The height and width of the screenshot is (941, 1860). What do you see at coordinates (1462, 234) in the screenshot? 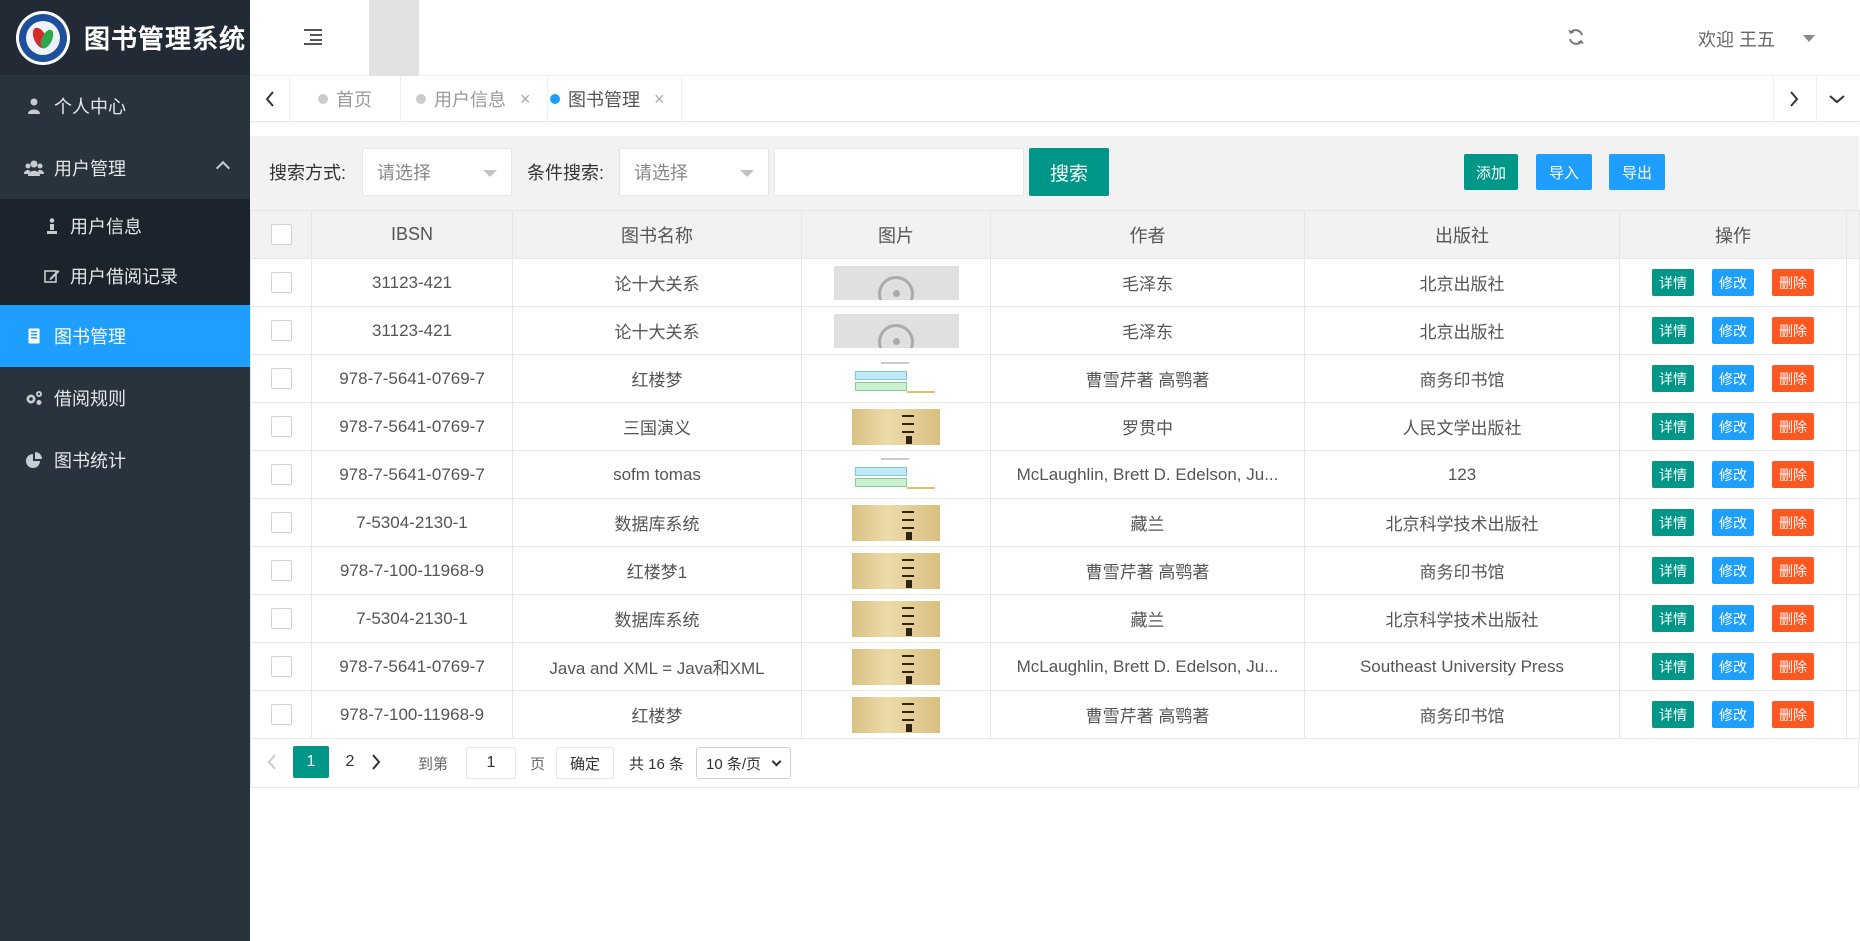
I see `column-header-publisher: 出版社` at bounding box center [1462, 234].